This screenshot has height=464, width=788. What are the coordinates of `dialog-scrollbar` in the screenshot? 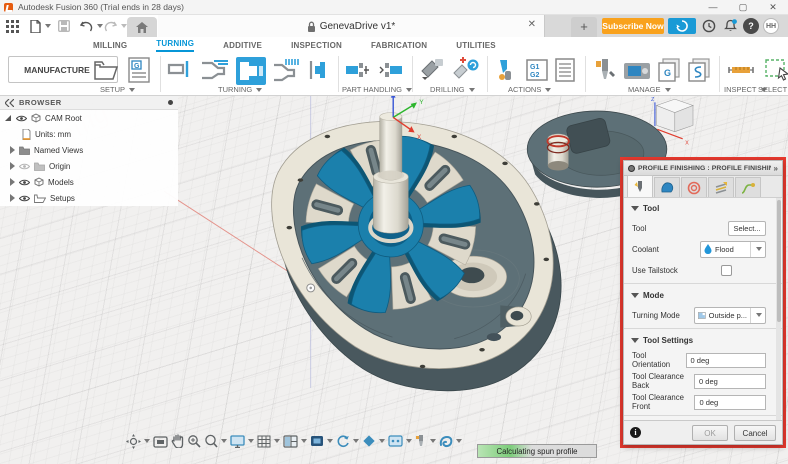 It's located at (778, 309).